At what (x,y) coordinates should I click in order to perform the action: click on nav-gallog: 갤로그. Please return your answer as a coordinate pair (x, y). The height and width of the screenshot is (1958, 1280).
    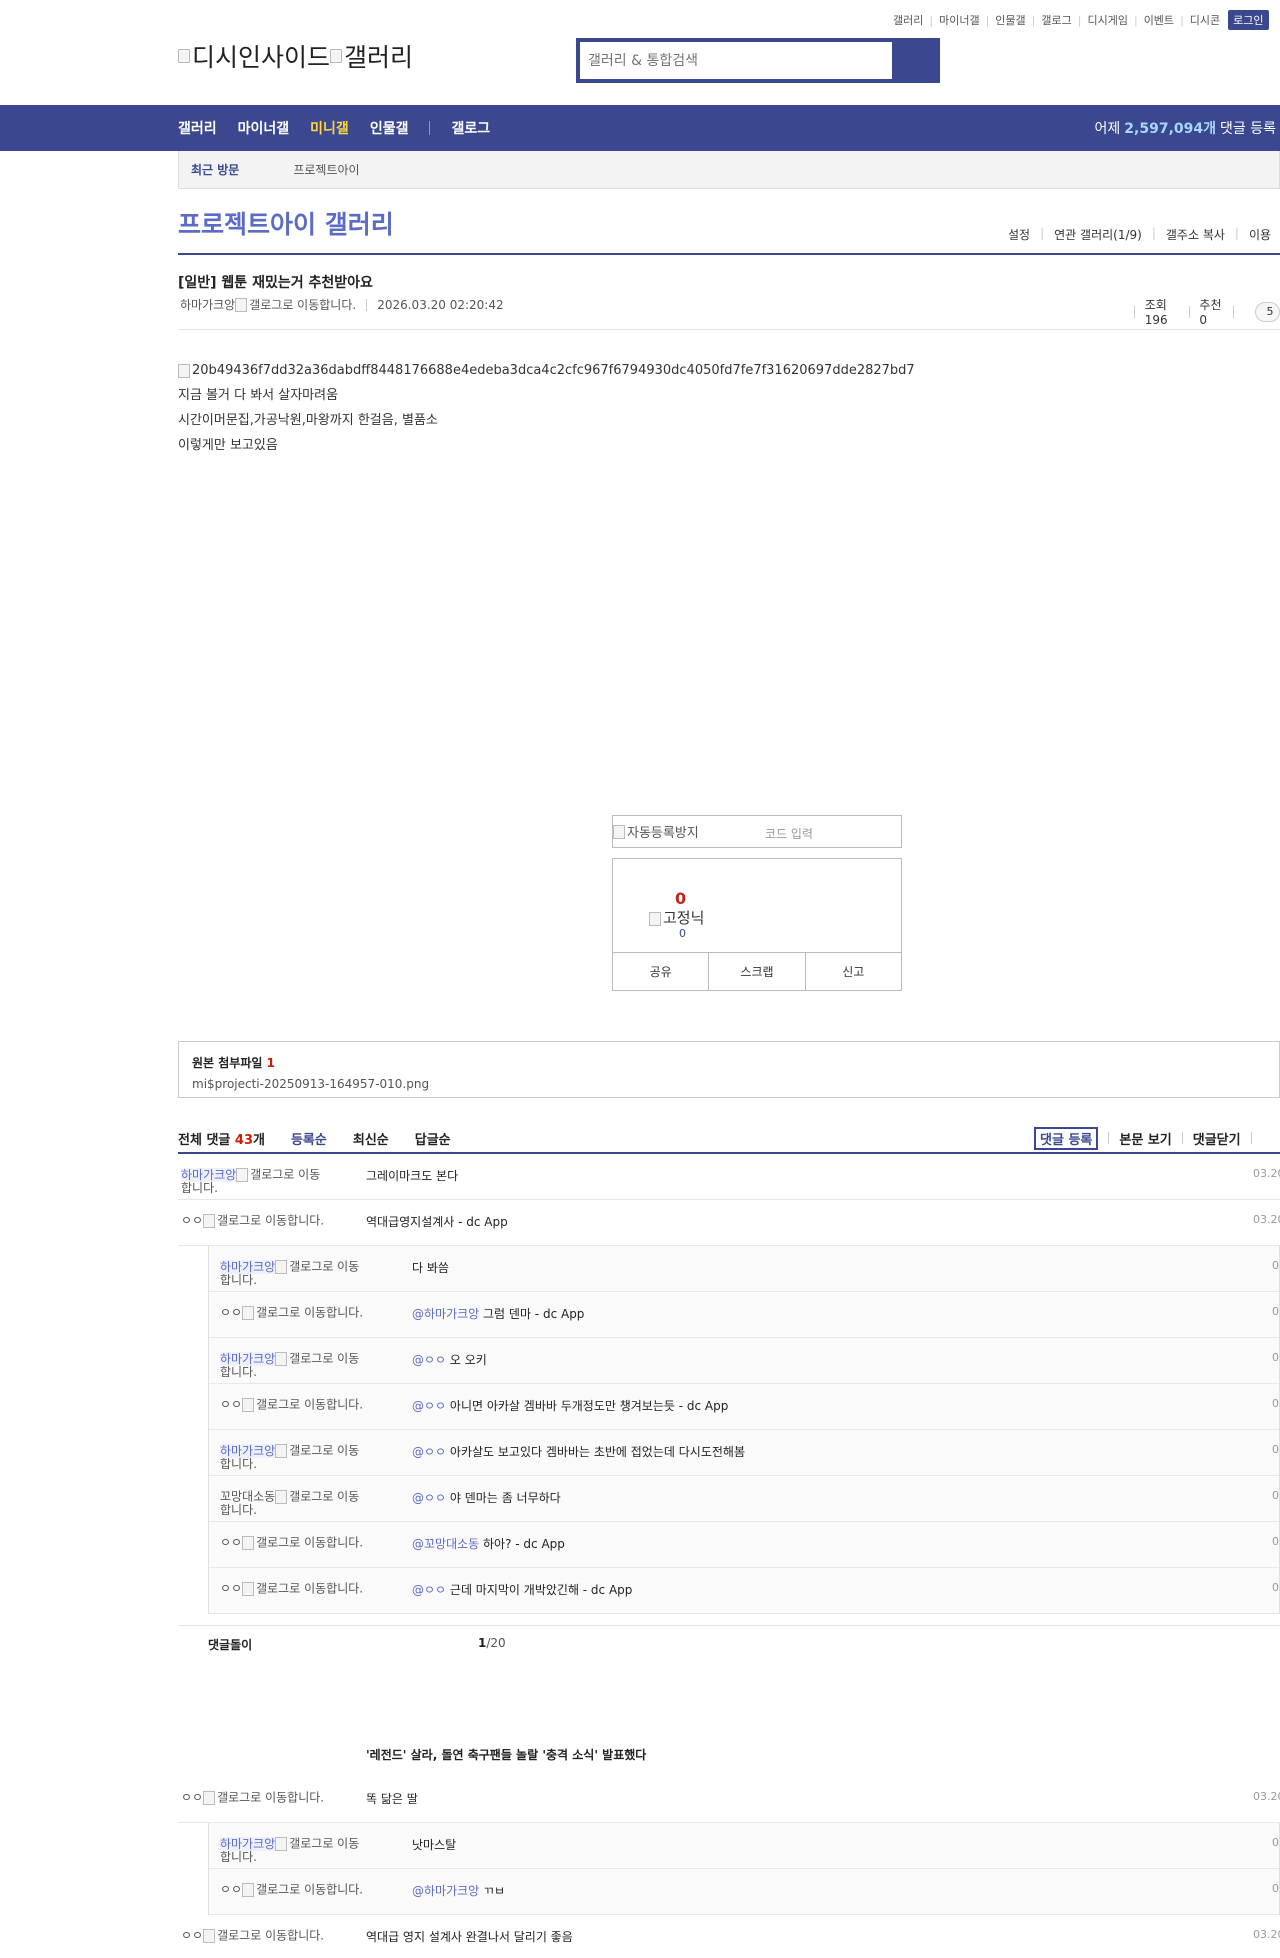
    Looking at the image, I should click on (470, 128).